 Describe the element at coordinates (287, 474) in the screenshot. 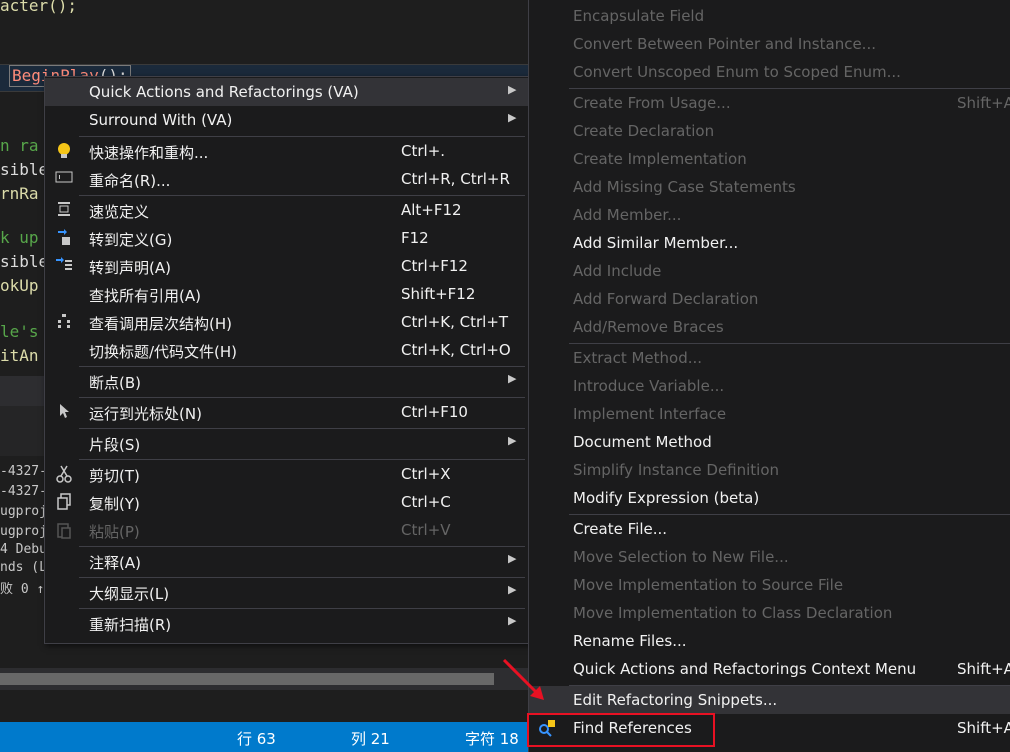

I see `menu-item-cut: 剪切(T) Ctrl+X` at that location.